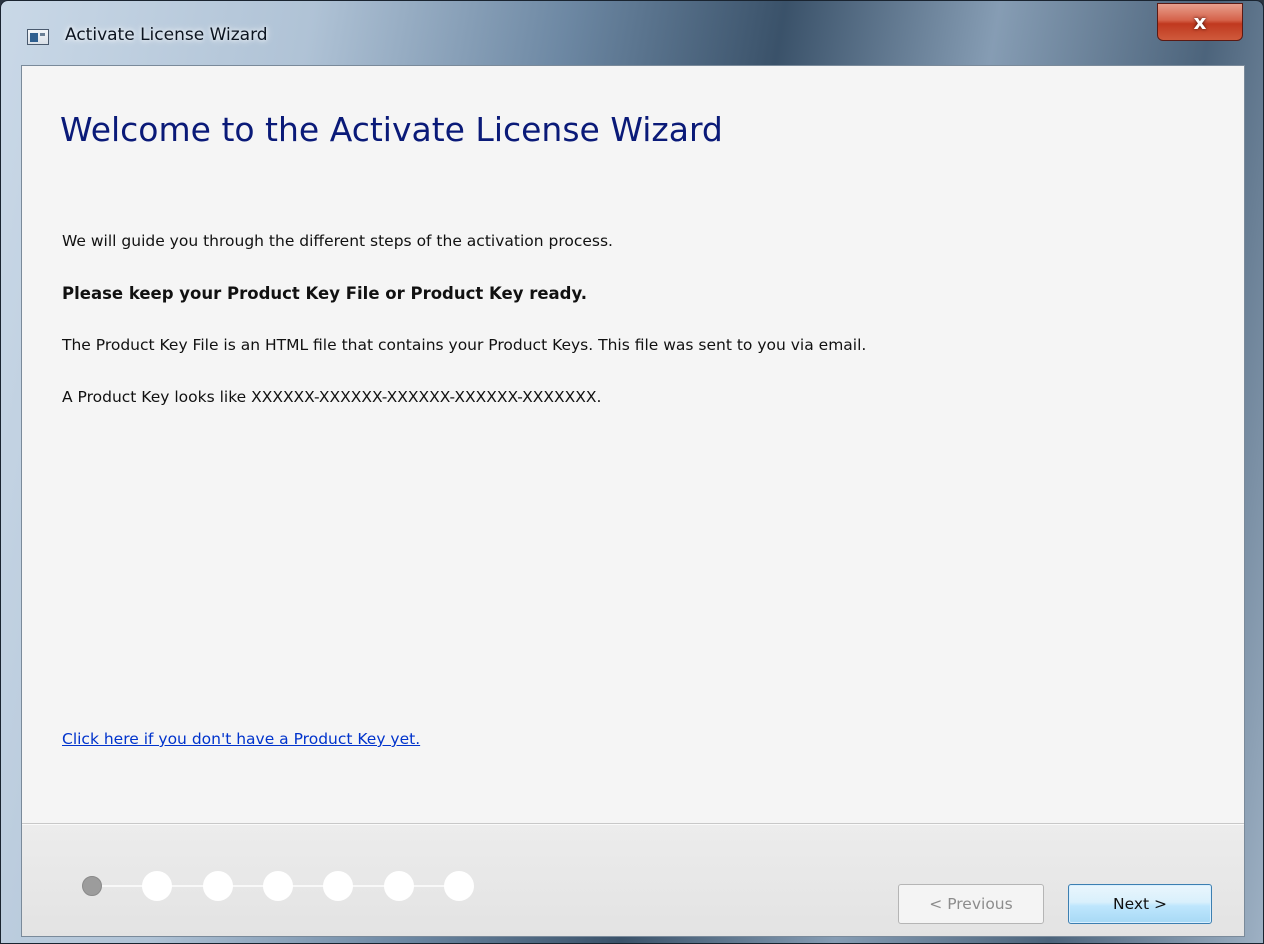 This screenshot has width=1264, height=944. I want to click on window-title: Activate License Wizard, so click(166, 35).